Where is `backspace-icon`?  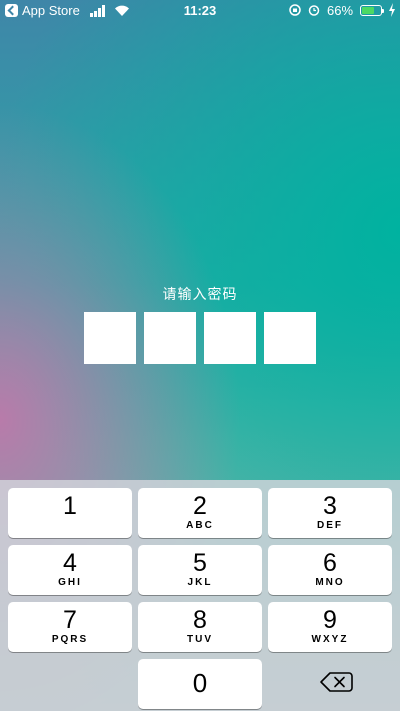
backspace-icon is located at coordinates (336, 682).